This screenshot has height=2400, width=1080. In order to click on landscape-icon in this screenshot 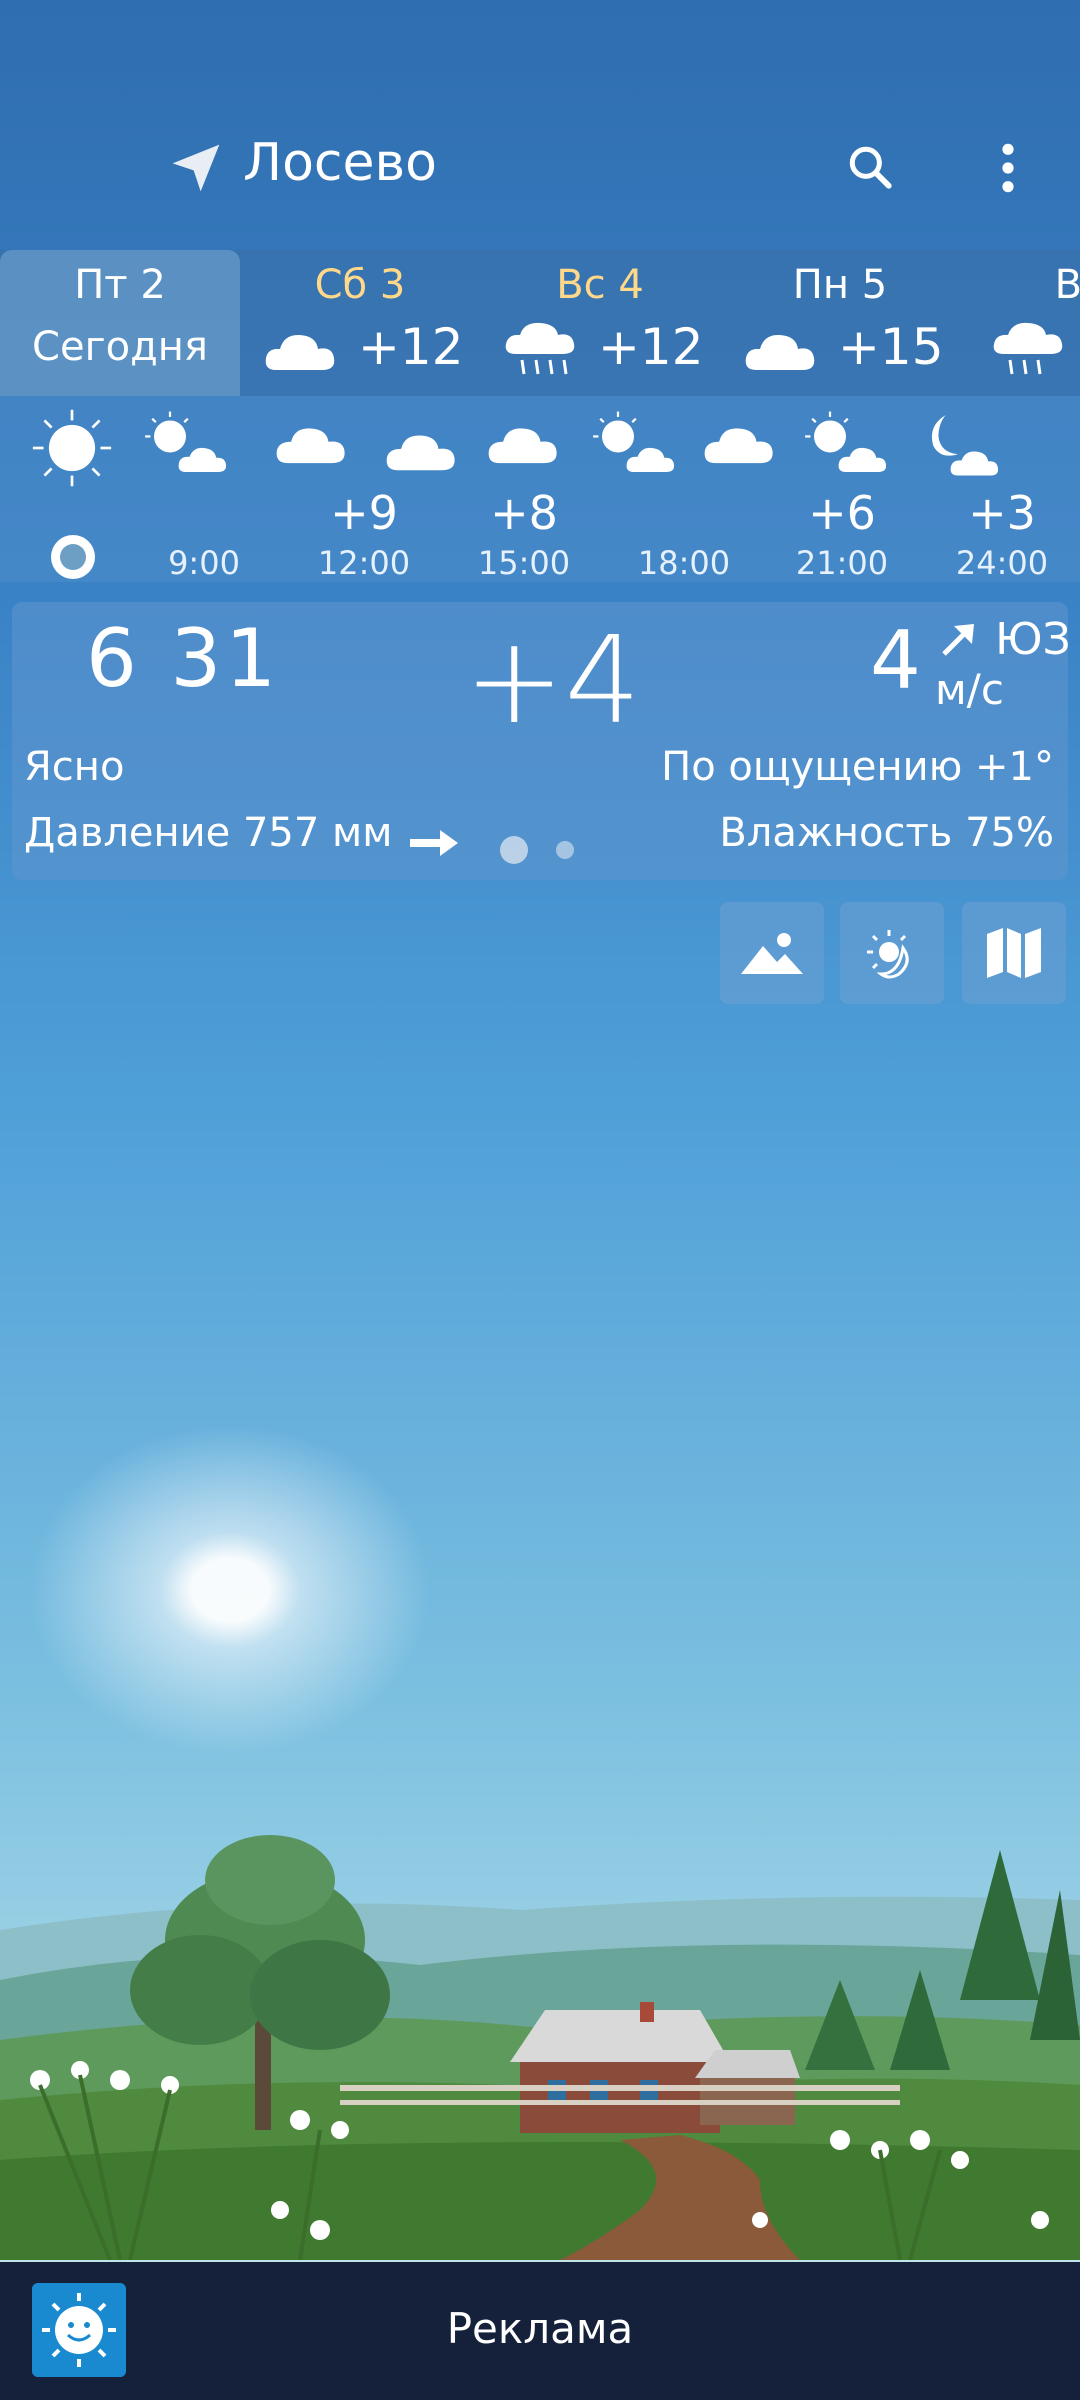, I will do `click(772, 953)`.